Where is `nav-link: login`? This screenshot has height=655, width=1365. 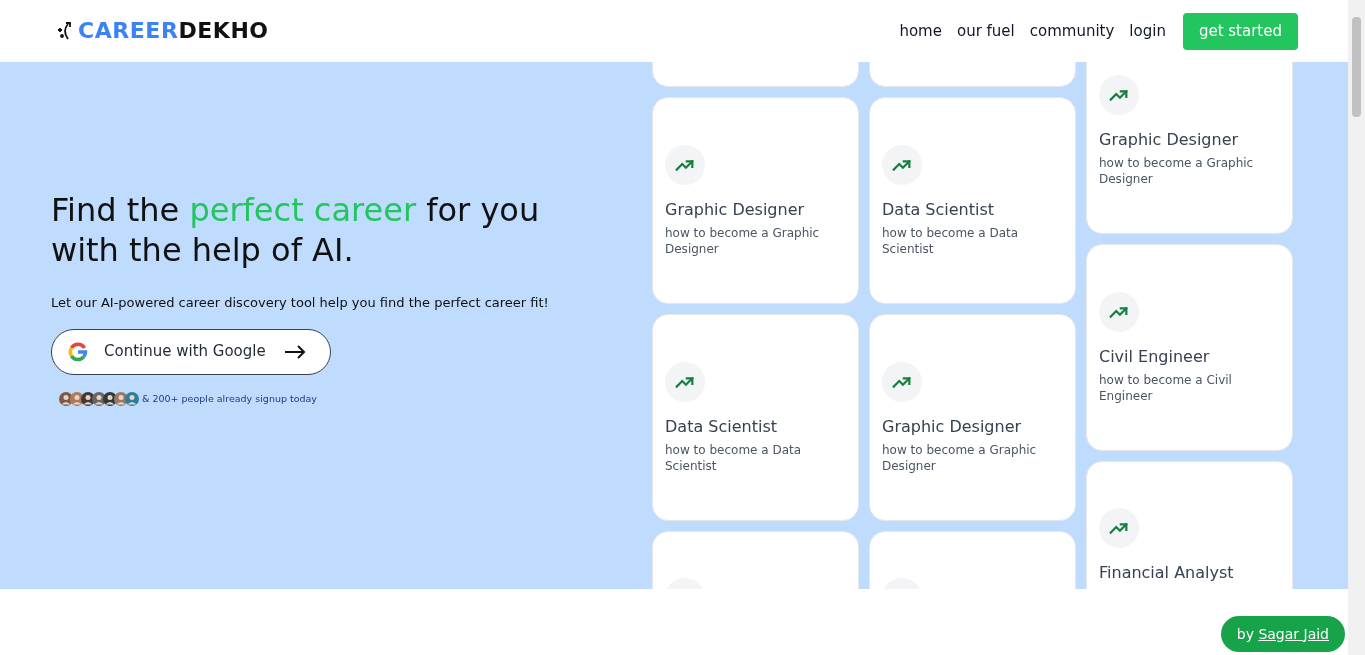
nav-link: login is located at coordinates (1147, 31).